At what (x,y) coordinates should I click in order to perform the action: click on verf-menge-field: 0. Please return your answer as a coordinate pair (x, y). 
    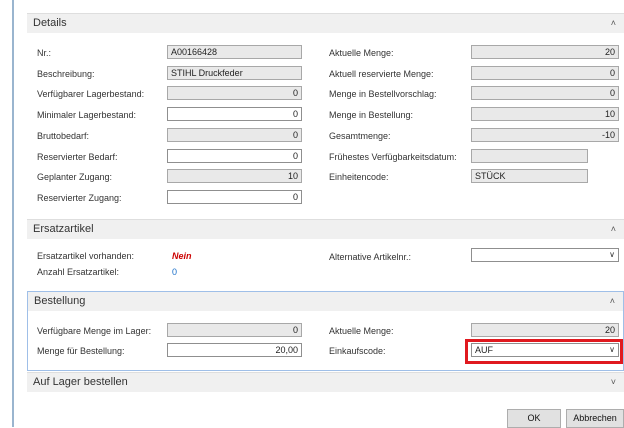
    Looking at the image, I should click on (234, 330).